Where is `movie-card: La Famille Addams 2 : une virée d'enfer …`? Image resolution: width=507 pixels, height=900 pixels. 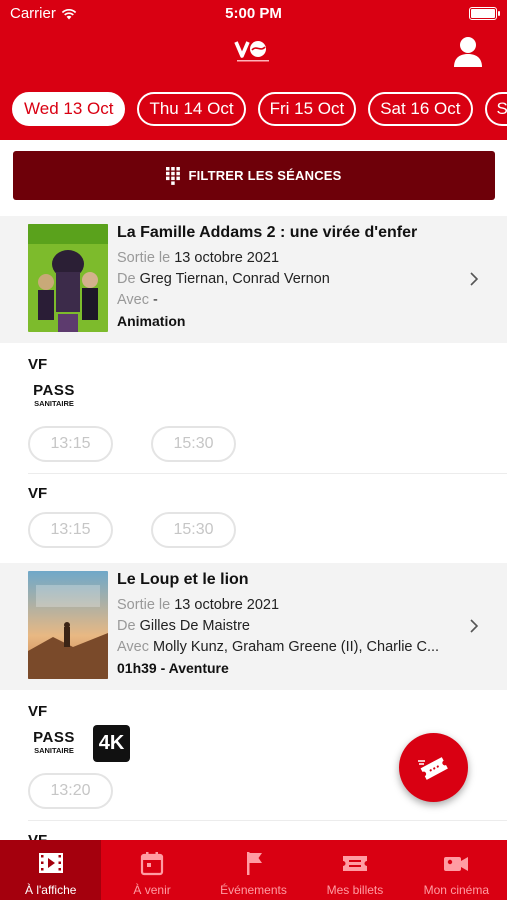 movie-card: La Famille Addams 2 : une virée d'enfer … is located at coordinates (253, 279).